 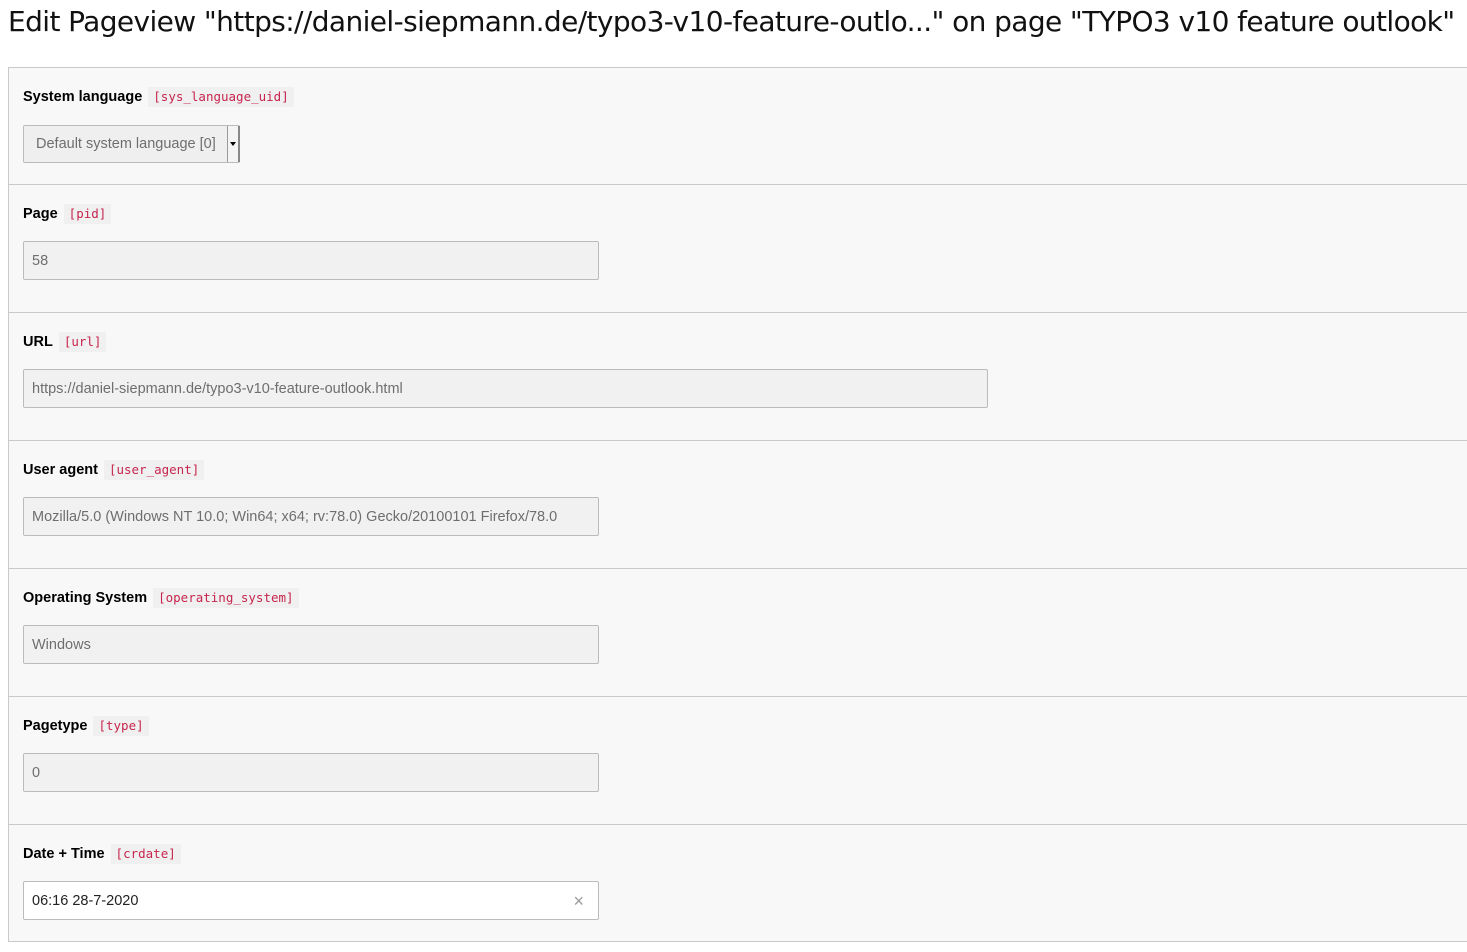 I want to click on field-operating-system-label-row: Operating System [operating_system], so click(x=161, y=598).